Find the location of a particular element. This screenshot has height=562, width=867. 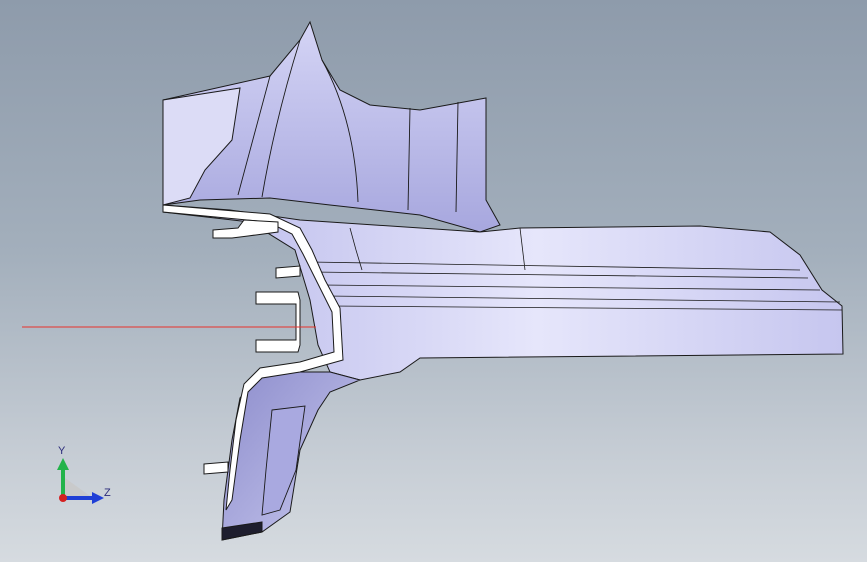

snap-feature-top is located at coordinates (245, 229).